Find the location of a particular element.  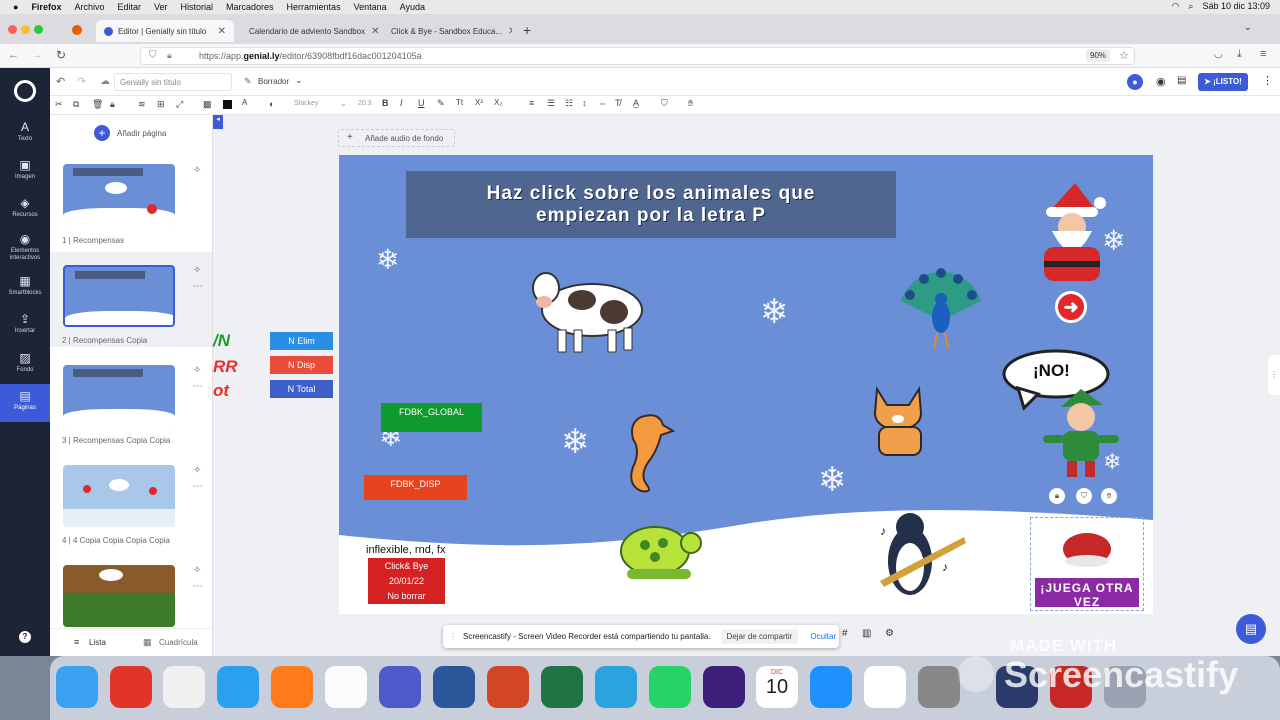

grid-view-button: Cuadrícula is located at coordinates (178, 642).